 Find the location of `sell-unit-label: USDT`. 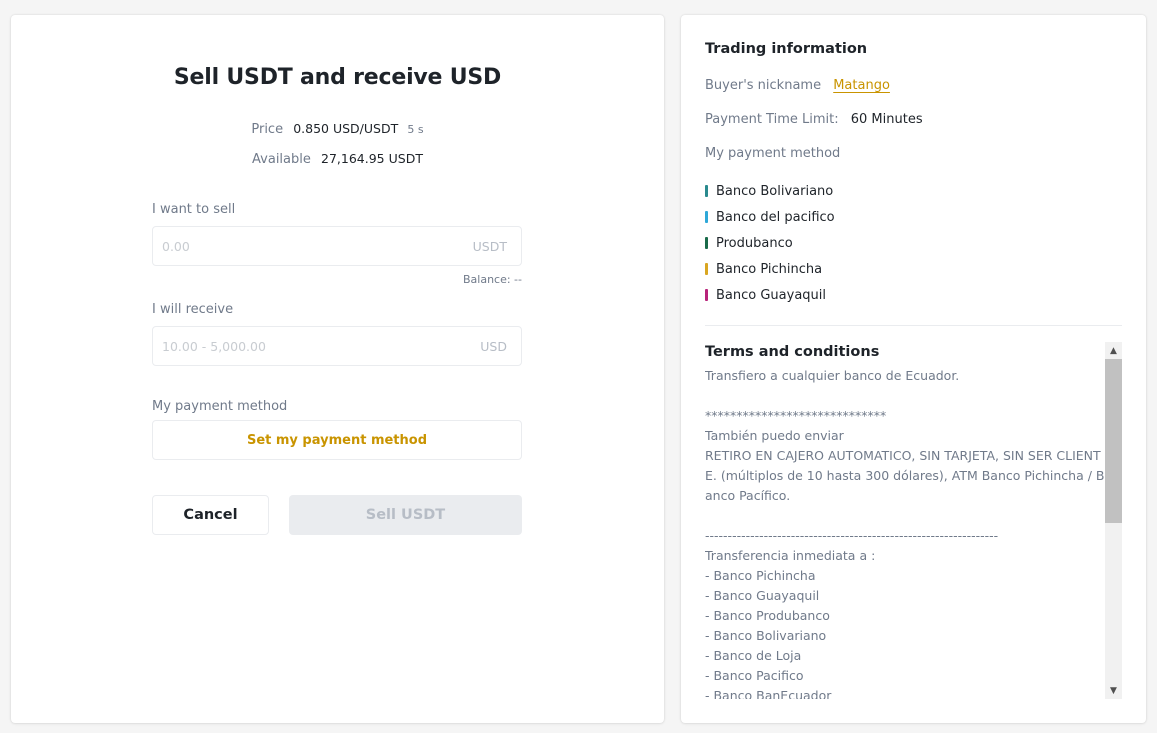

sell-unit-label: USDT is located at coordinates (489, 246).